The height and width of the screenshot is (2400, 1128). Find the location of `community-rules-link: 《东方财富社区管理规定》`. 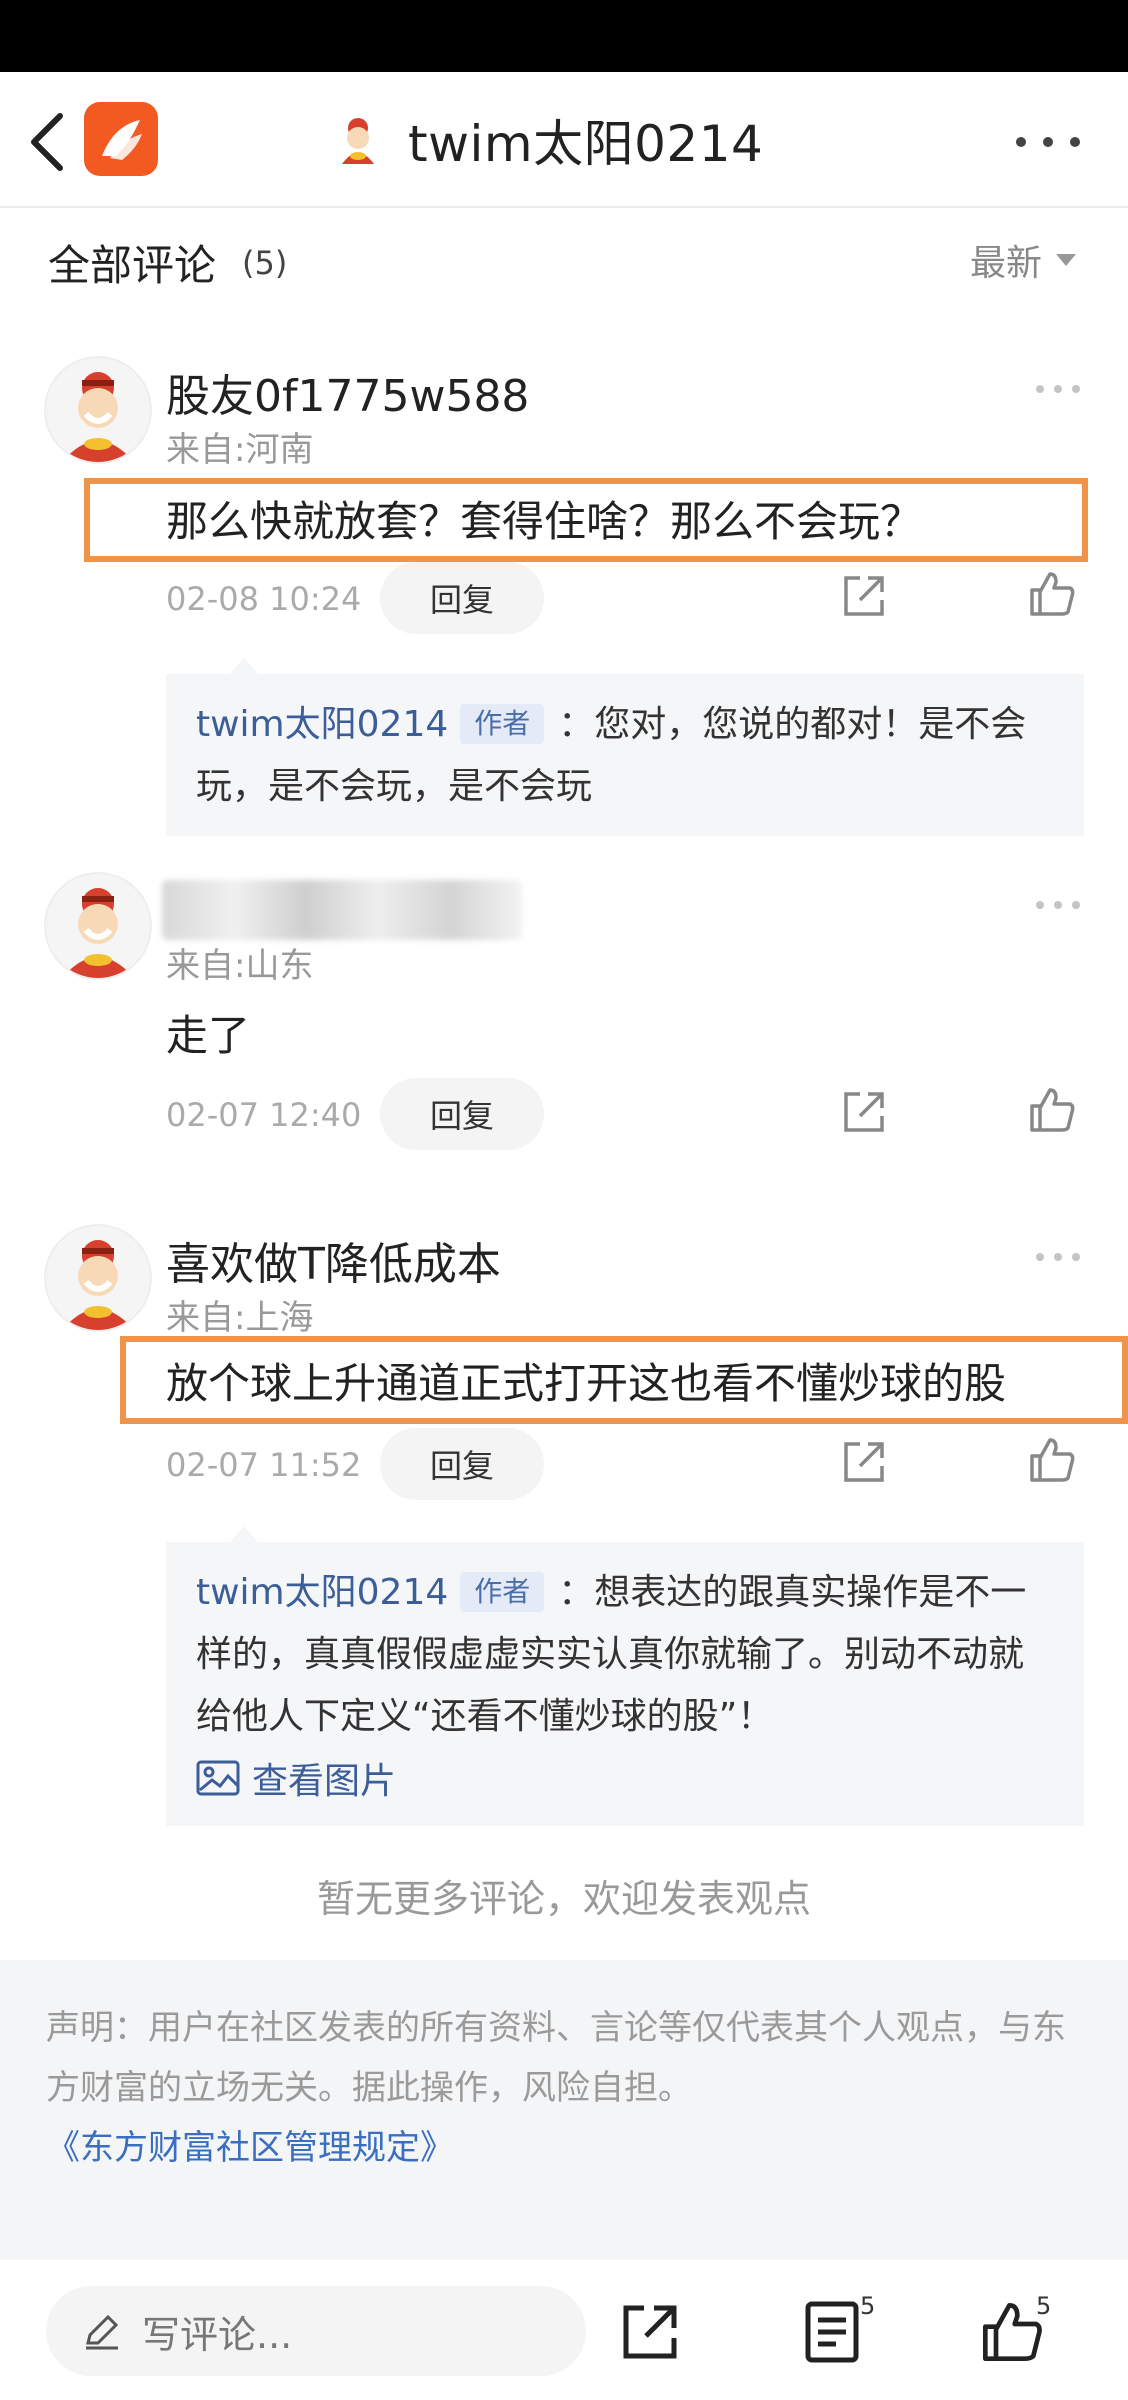

community-rules-link: 《东方财富社区管理规定》 is located at coordinates (250, 2144).